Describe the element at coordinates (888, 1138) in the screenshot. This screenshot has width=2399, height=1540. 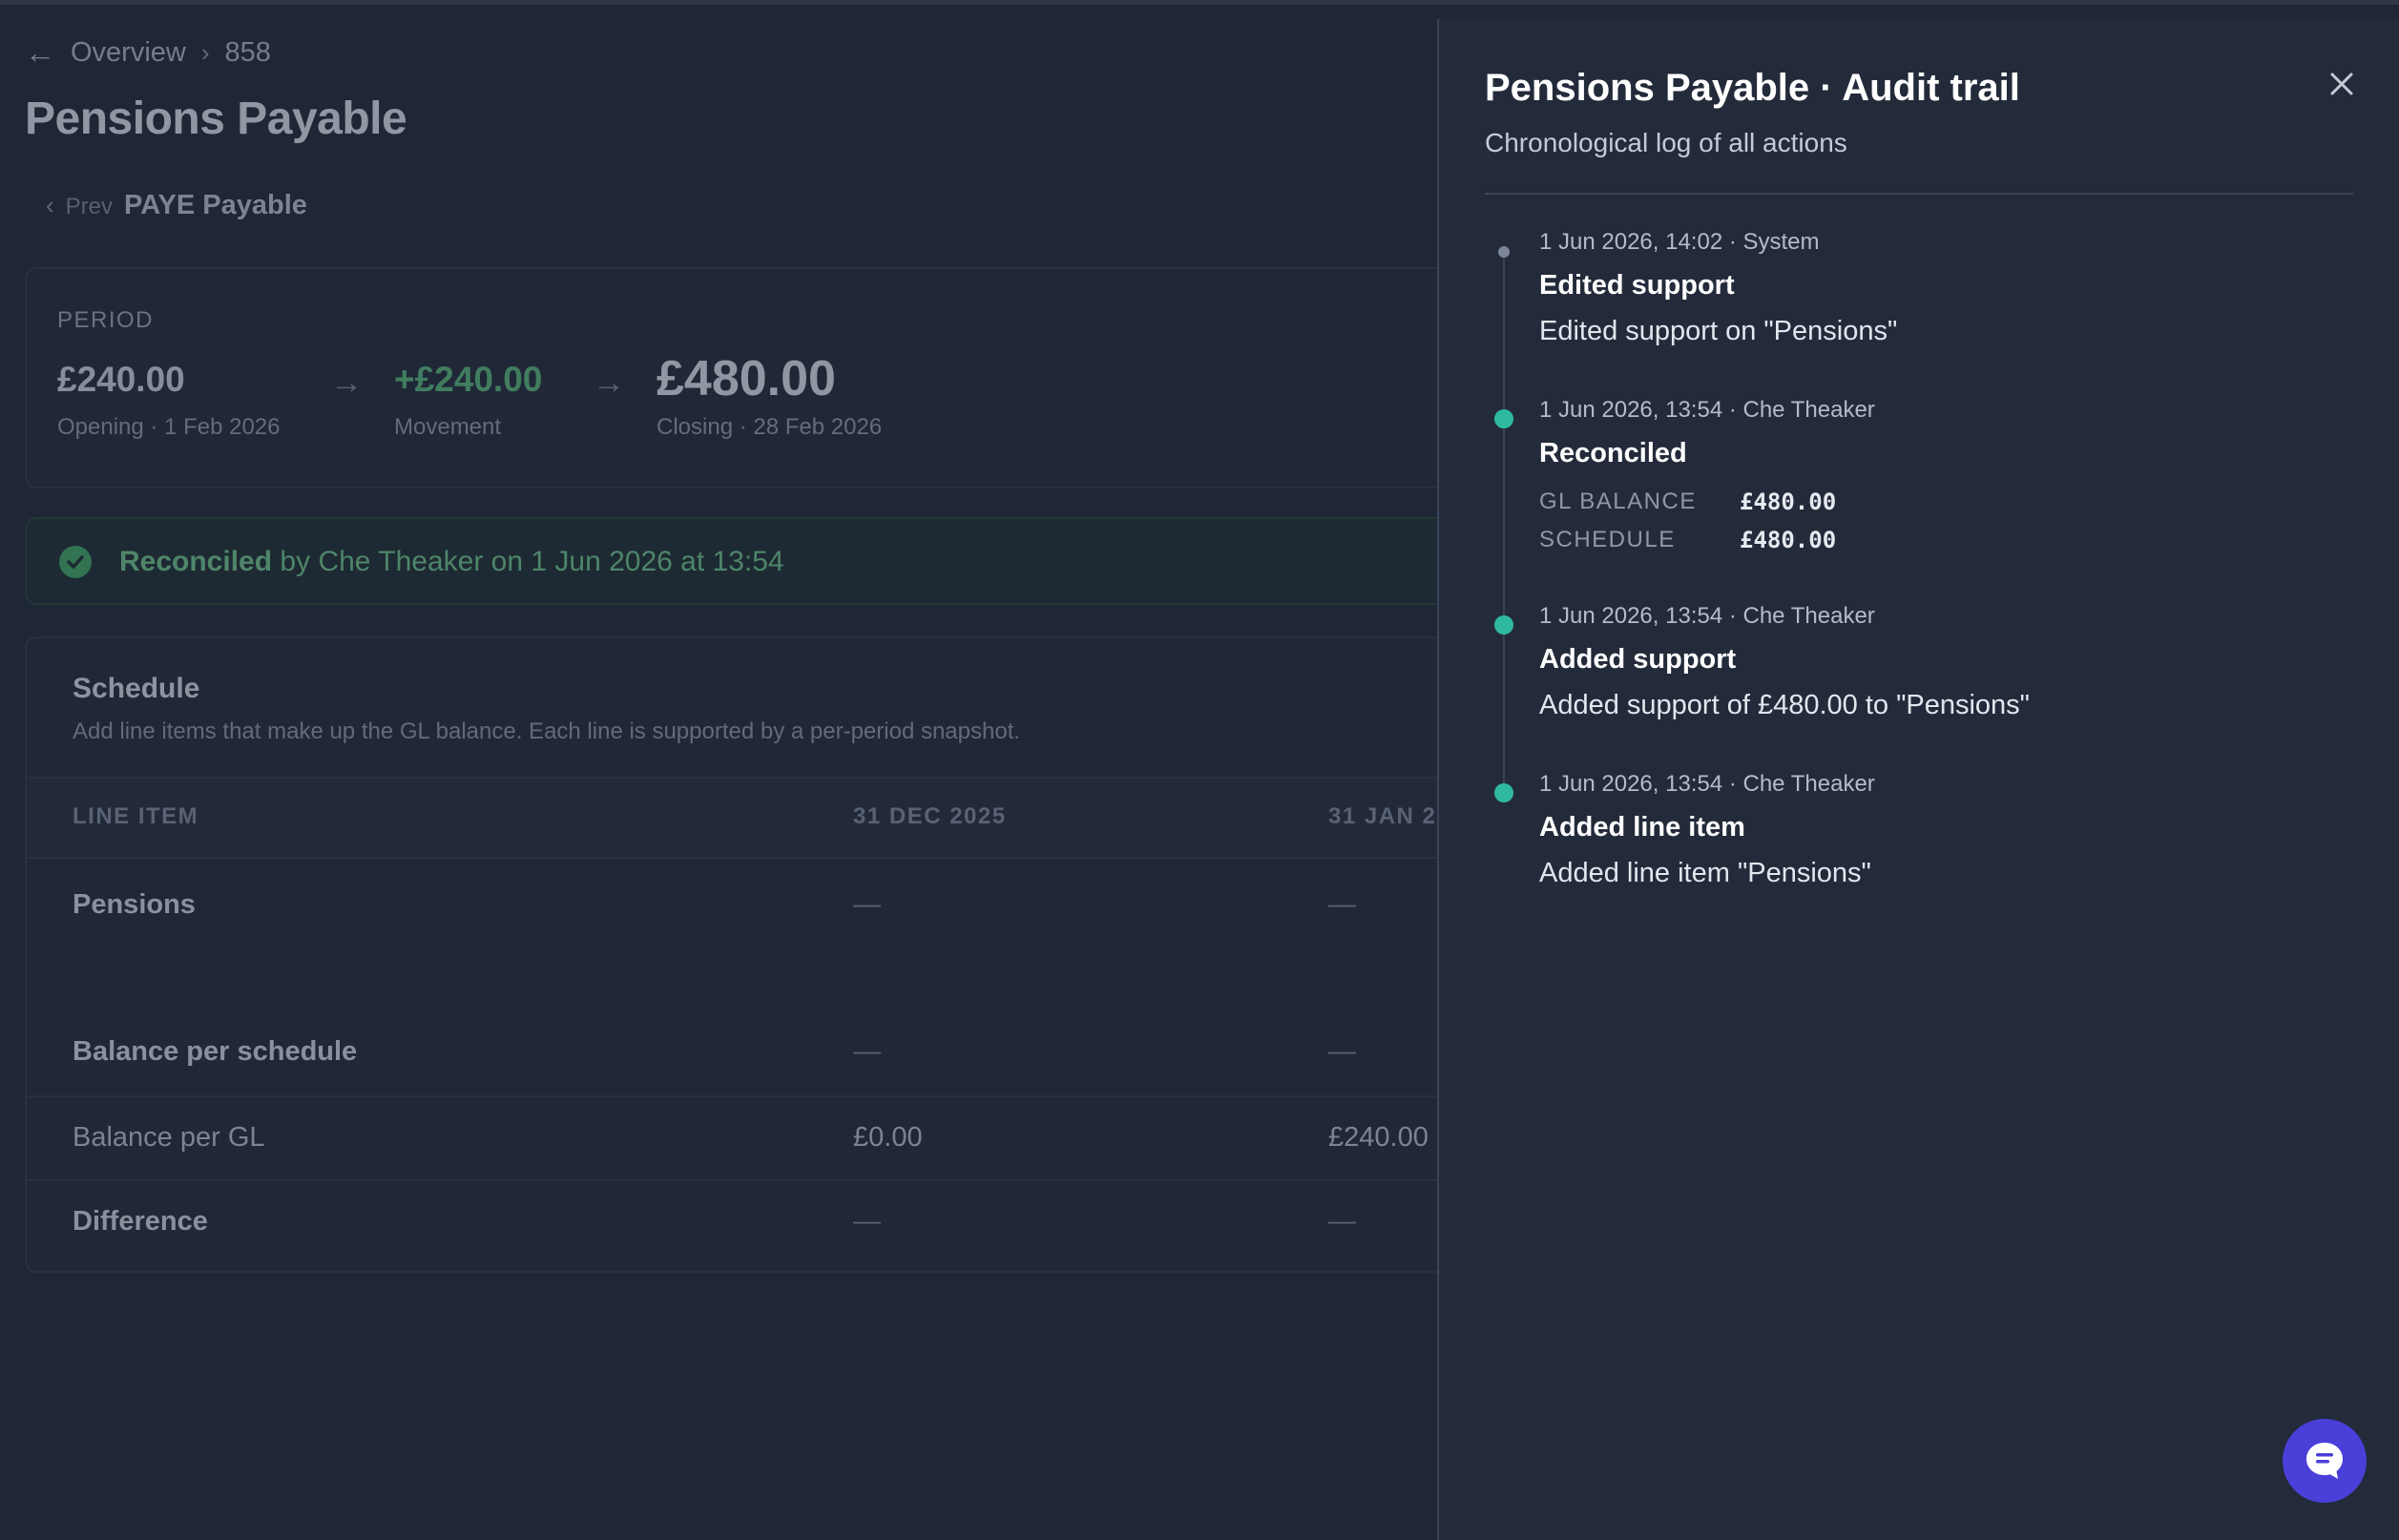
I see `cell-value: £0.00` at that location.